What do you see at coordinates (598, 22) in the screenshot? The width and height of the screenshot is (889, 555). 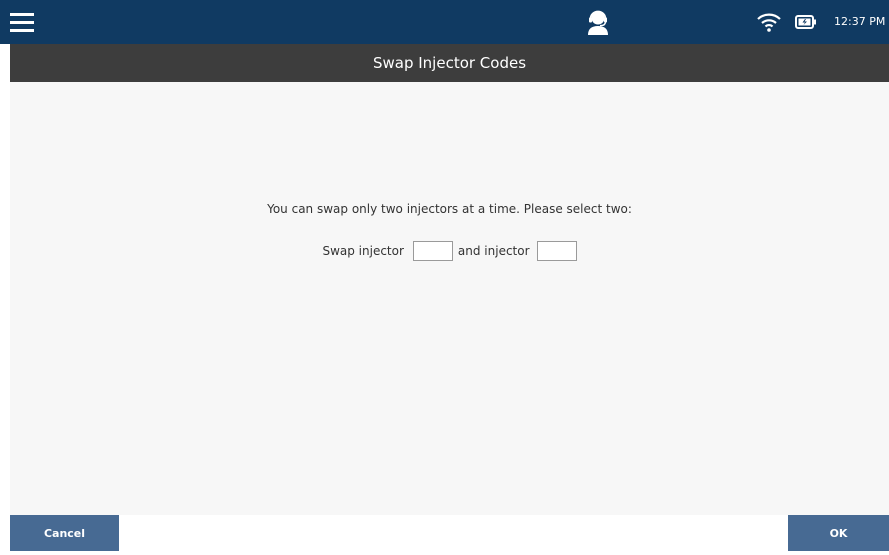 I see `support-agent-icon` at bounding box center [598, 22].